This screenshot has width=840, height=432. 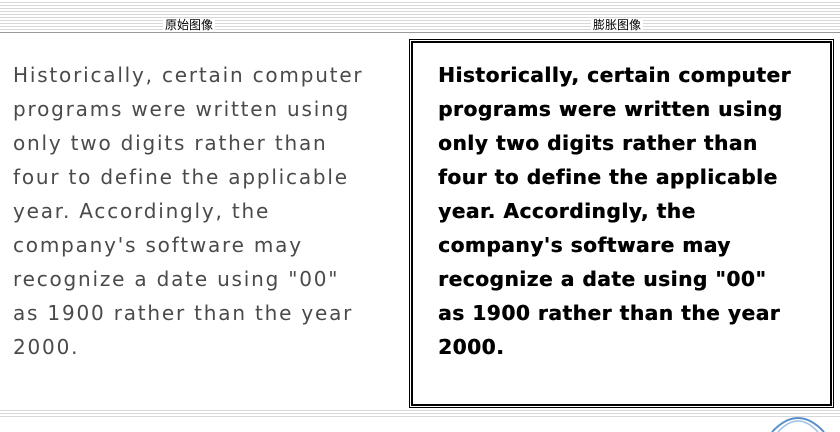 What do you see at coordinates (420, 32) in the screenshot?
I see `header-divider` at bounding box center [420, 32].